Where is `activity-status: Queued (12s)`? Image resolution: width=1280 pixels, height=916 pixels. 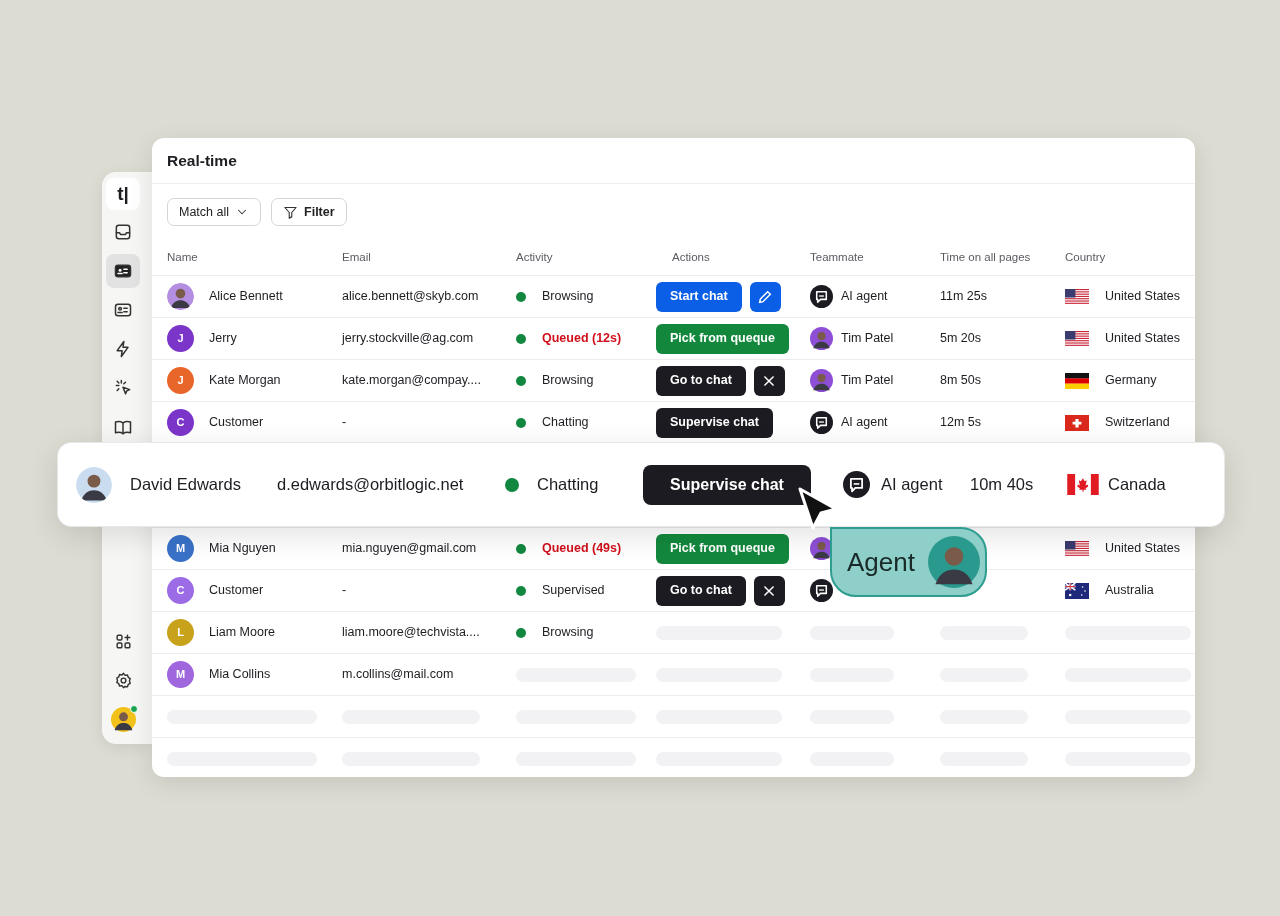 activity-status: Queued (12s) is located at coordinates (582, 339).